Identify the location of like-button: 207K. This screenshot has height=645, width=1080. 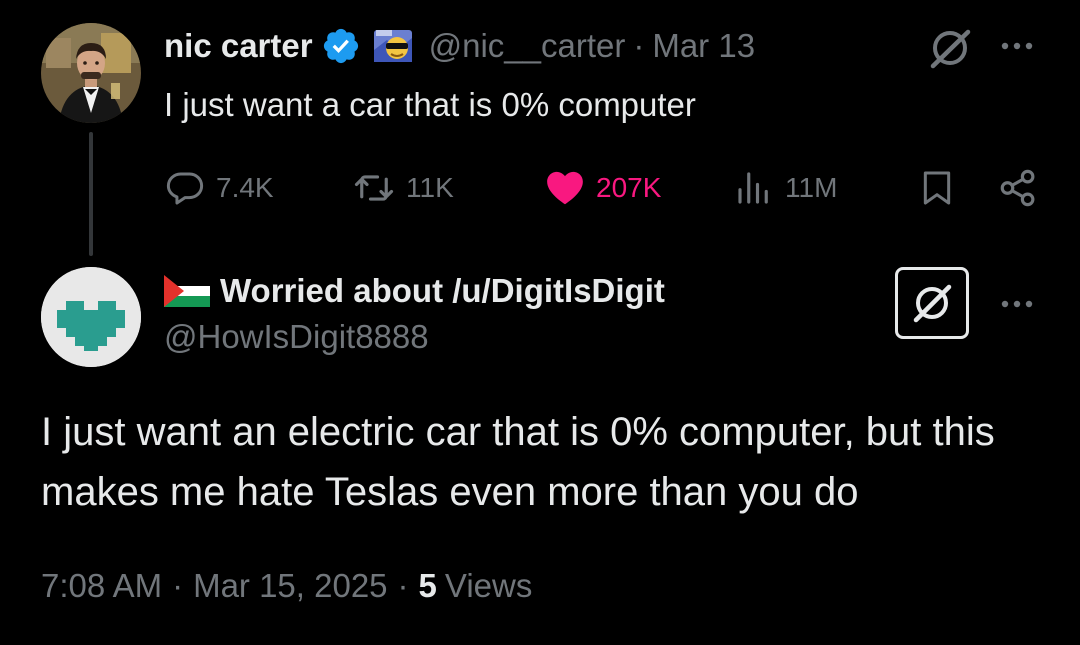
(602, 188).